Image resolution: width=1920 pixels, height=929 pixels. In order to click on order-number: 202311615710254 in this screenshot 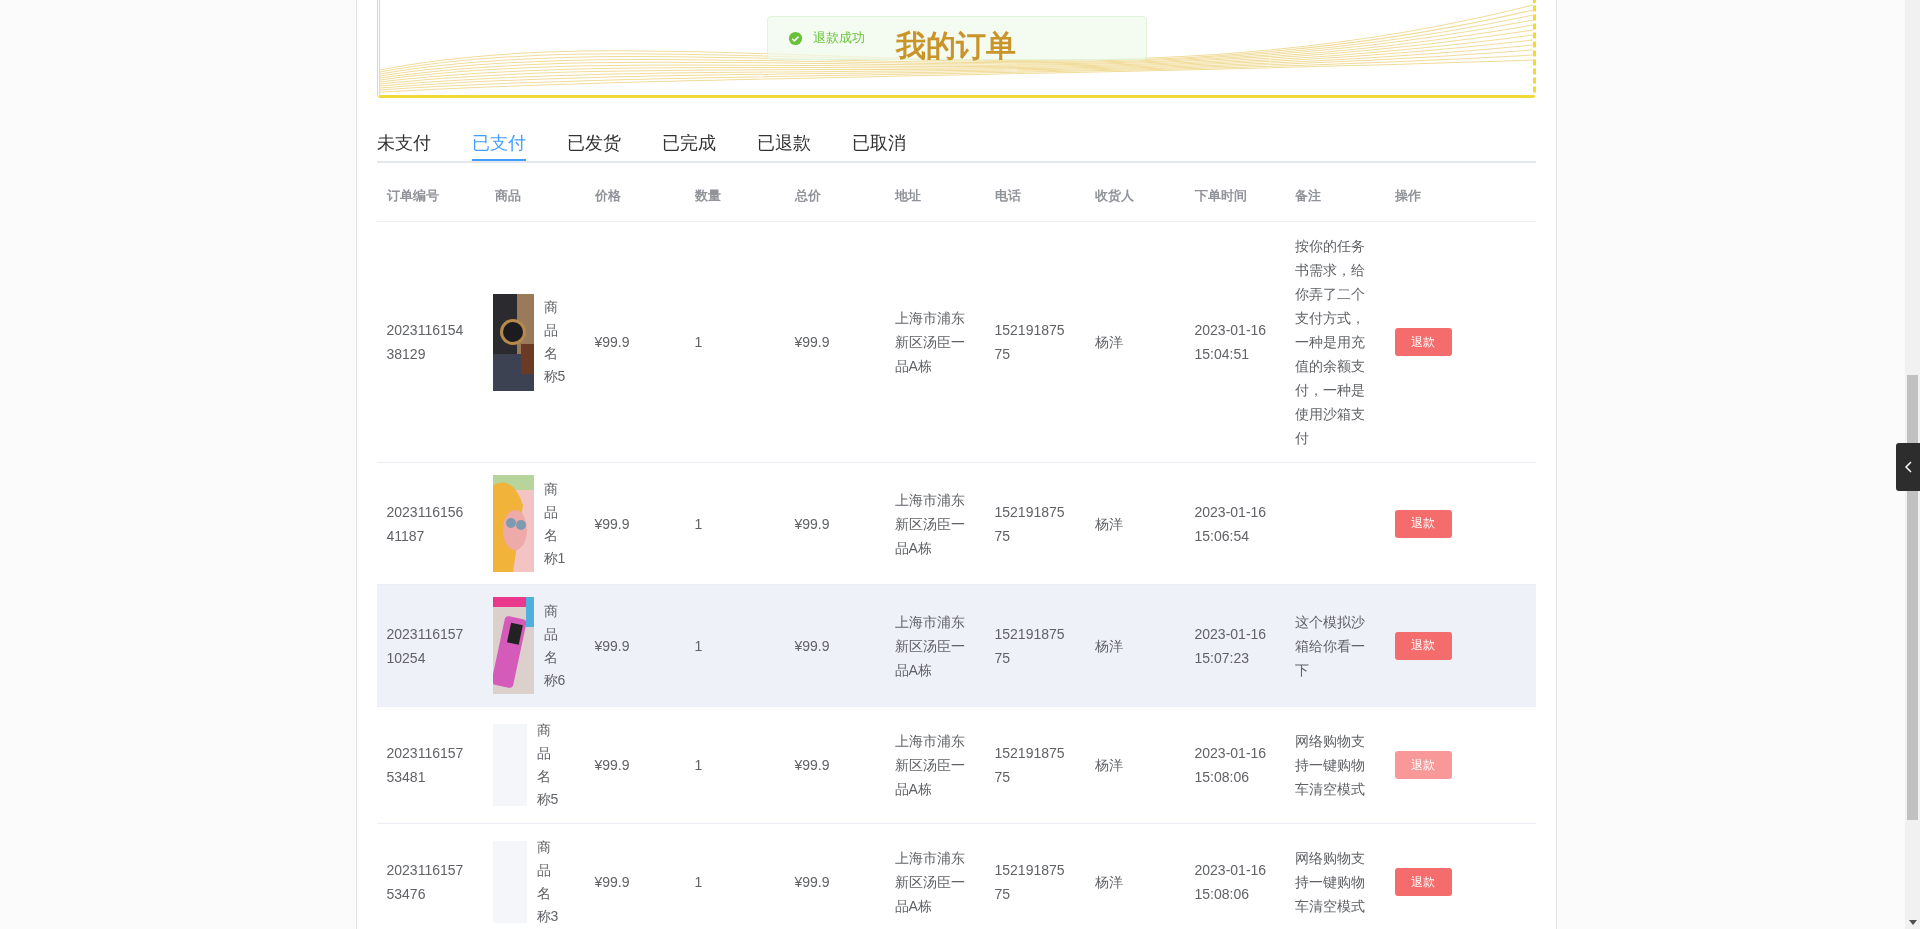, I will do `click(425, 646)`.